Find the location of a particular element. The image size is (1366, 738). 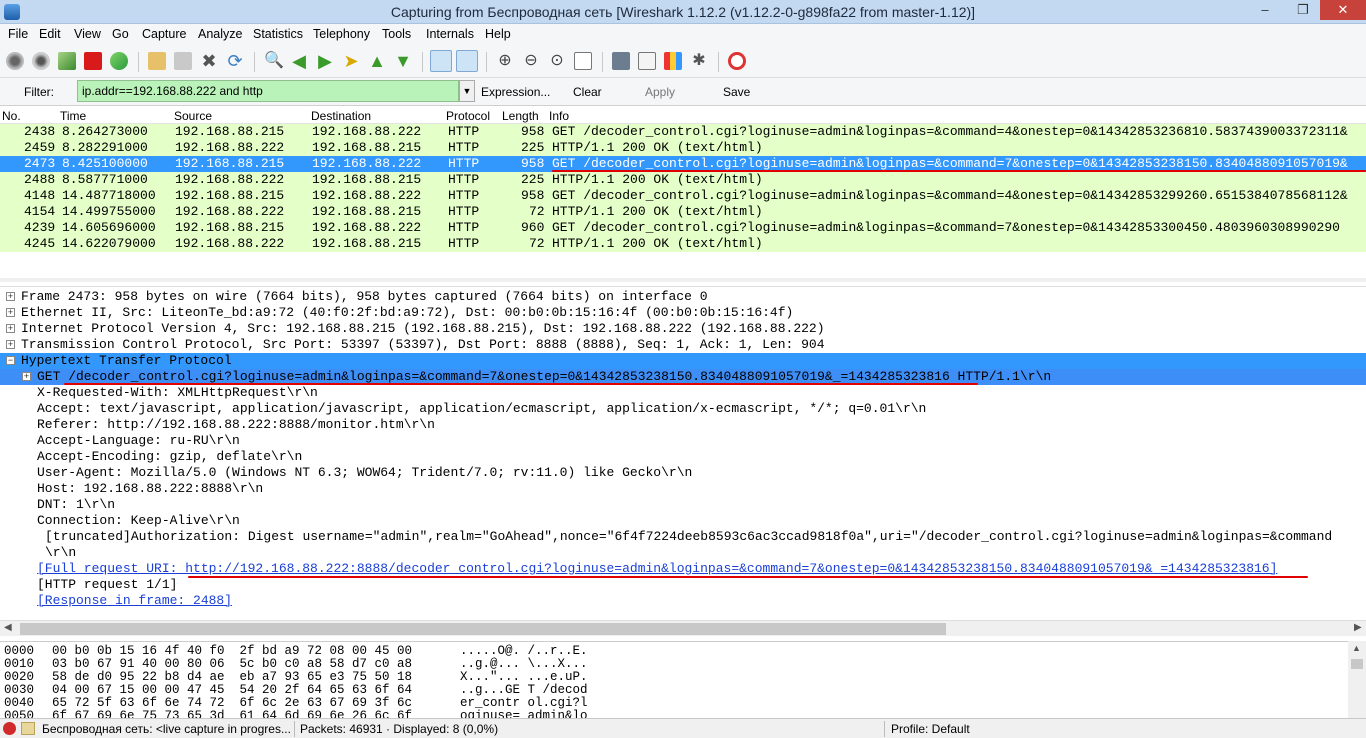

maximize-button: ❐ is located at coordinates (1303, 10).